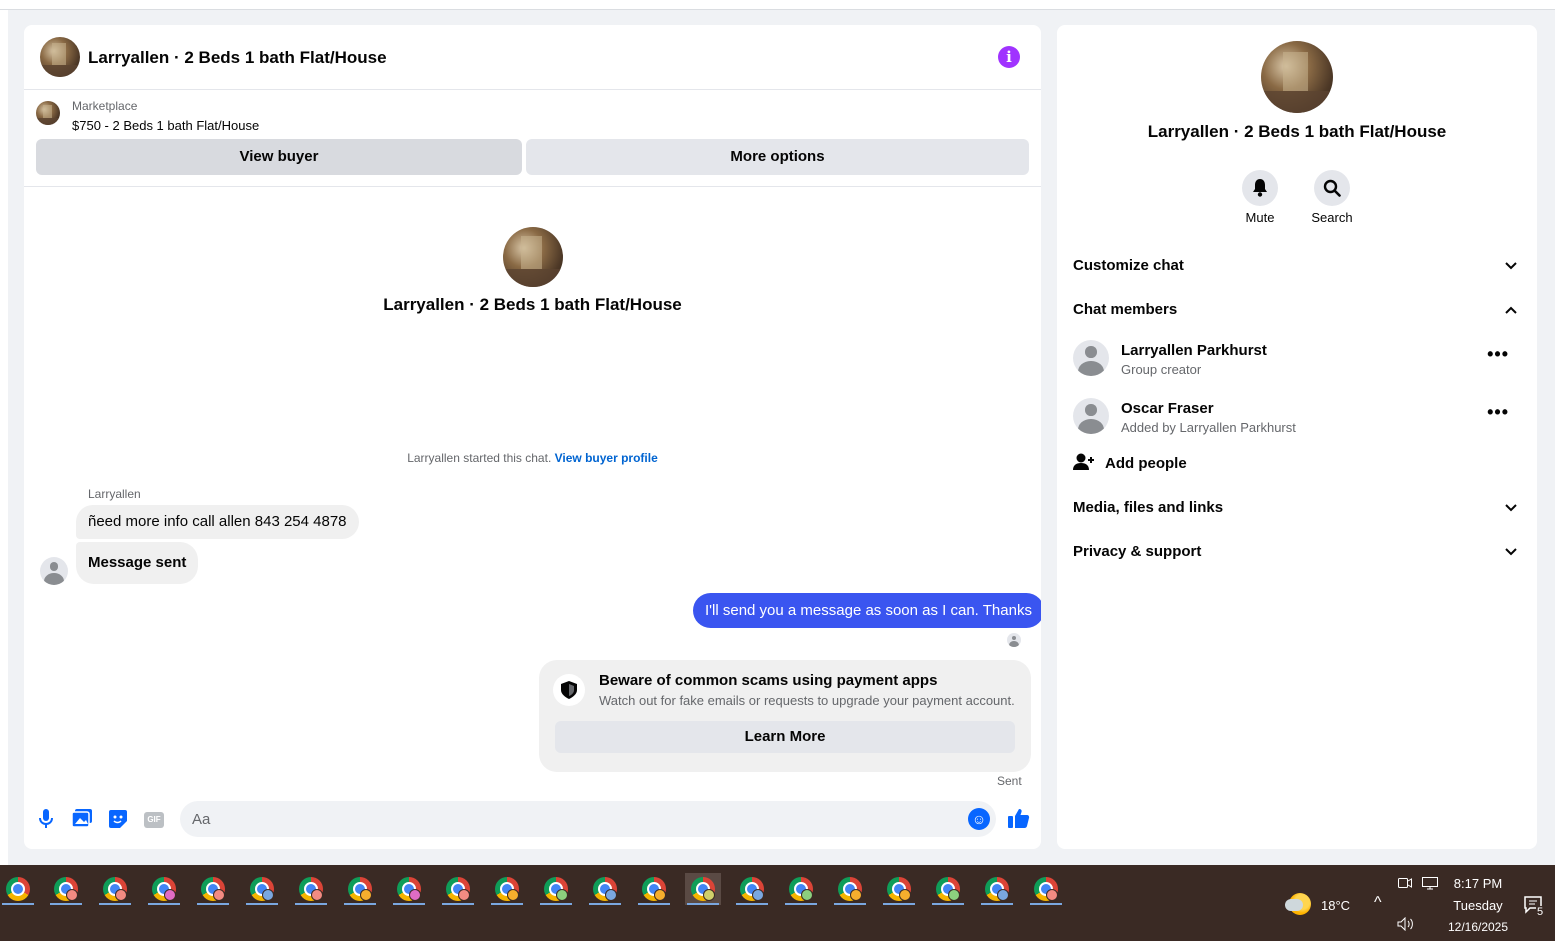 The height and width of the screenshot is (941, 1555). Describe the element at coordinates (1430, 885) in the screenshot. I see `network-icon` at that location.